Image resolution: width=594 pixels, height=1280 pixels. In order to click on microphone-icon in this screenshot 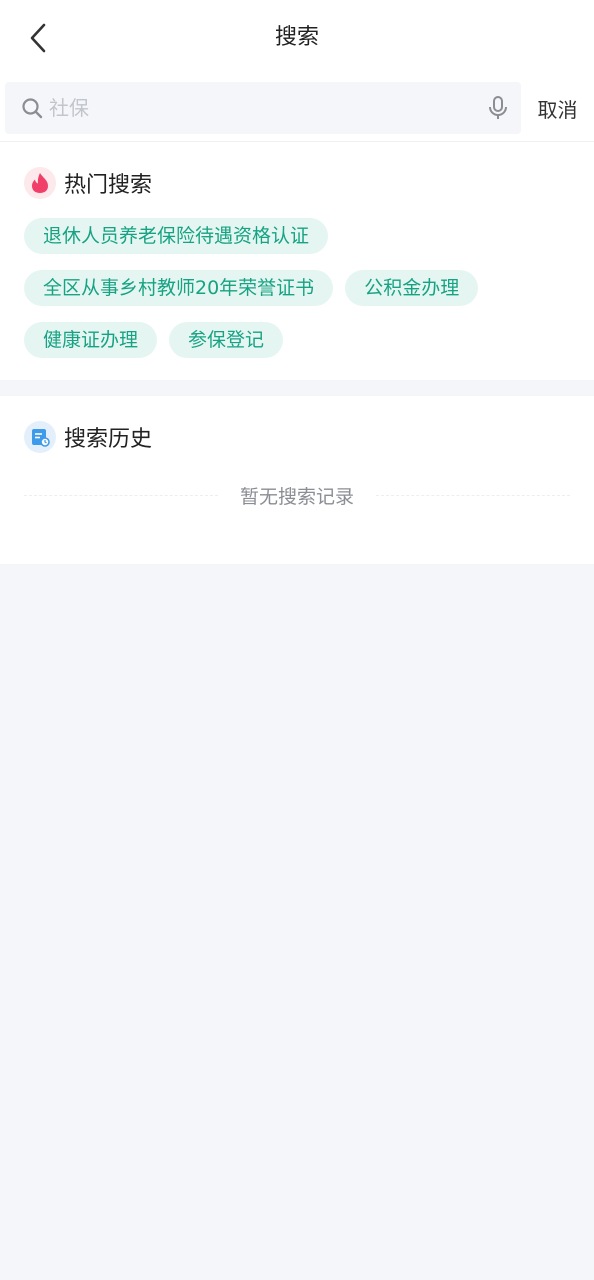, I will do `click(498, 108)`.